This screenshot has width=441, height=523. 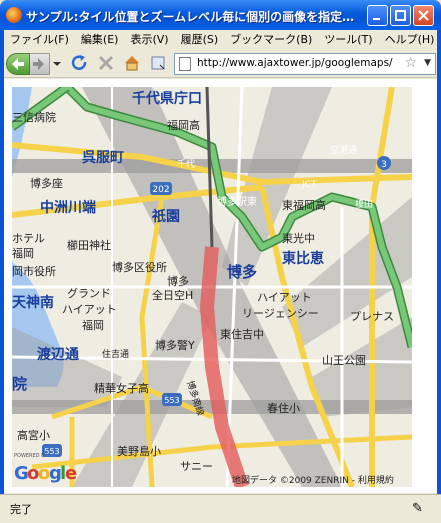 I want to click on menu-view: 表示(V), so click(x=149, y=40).